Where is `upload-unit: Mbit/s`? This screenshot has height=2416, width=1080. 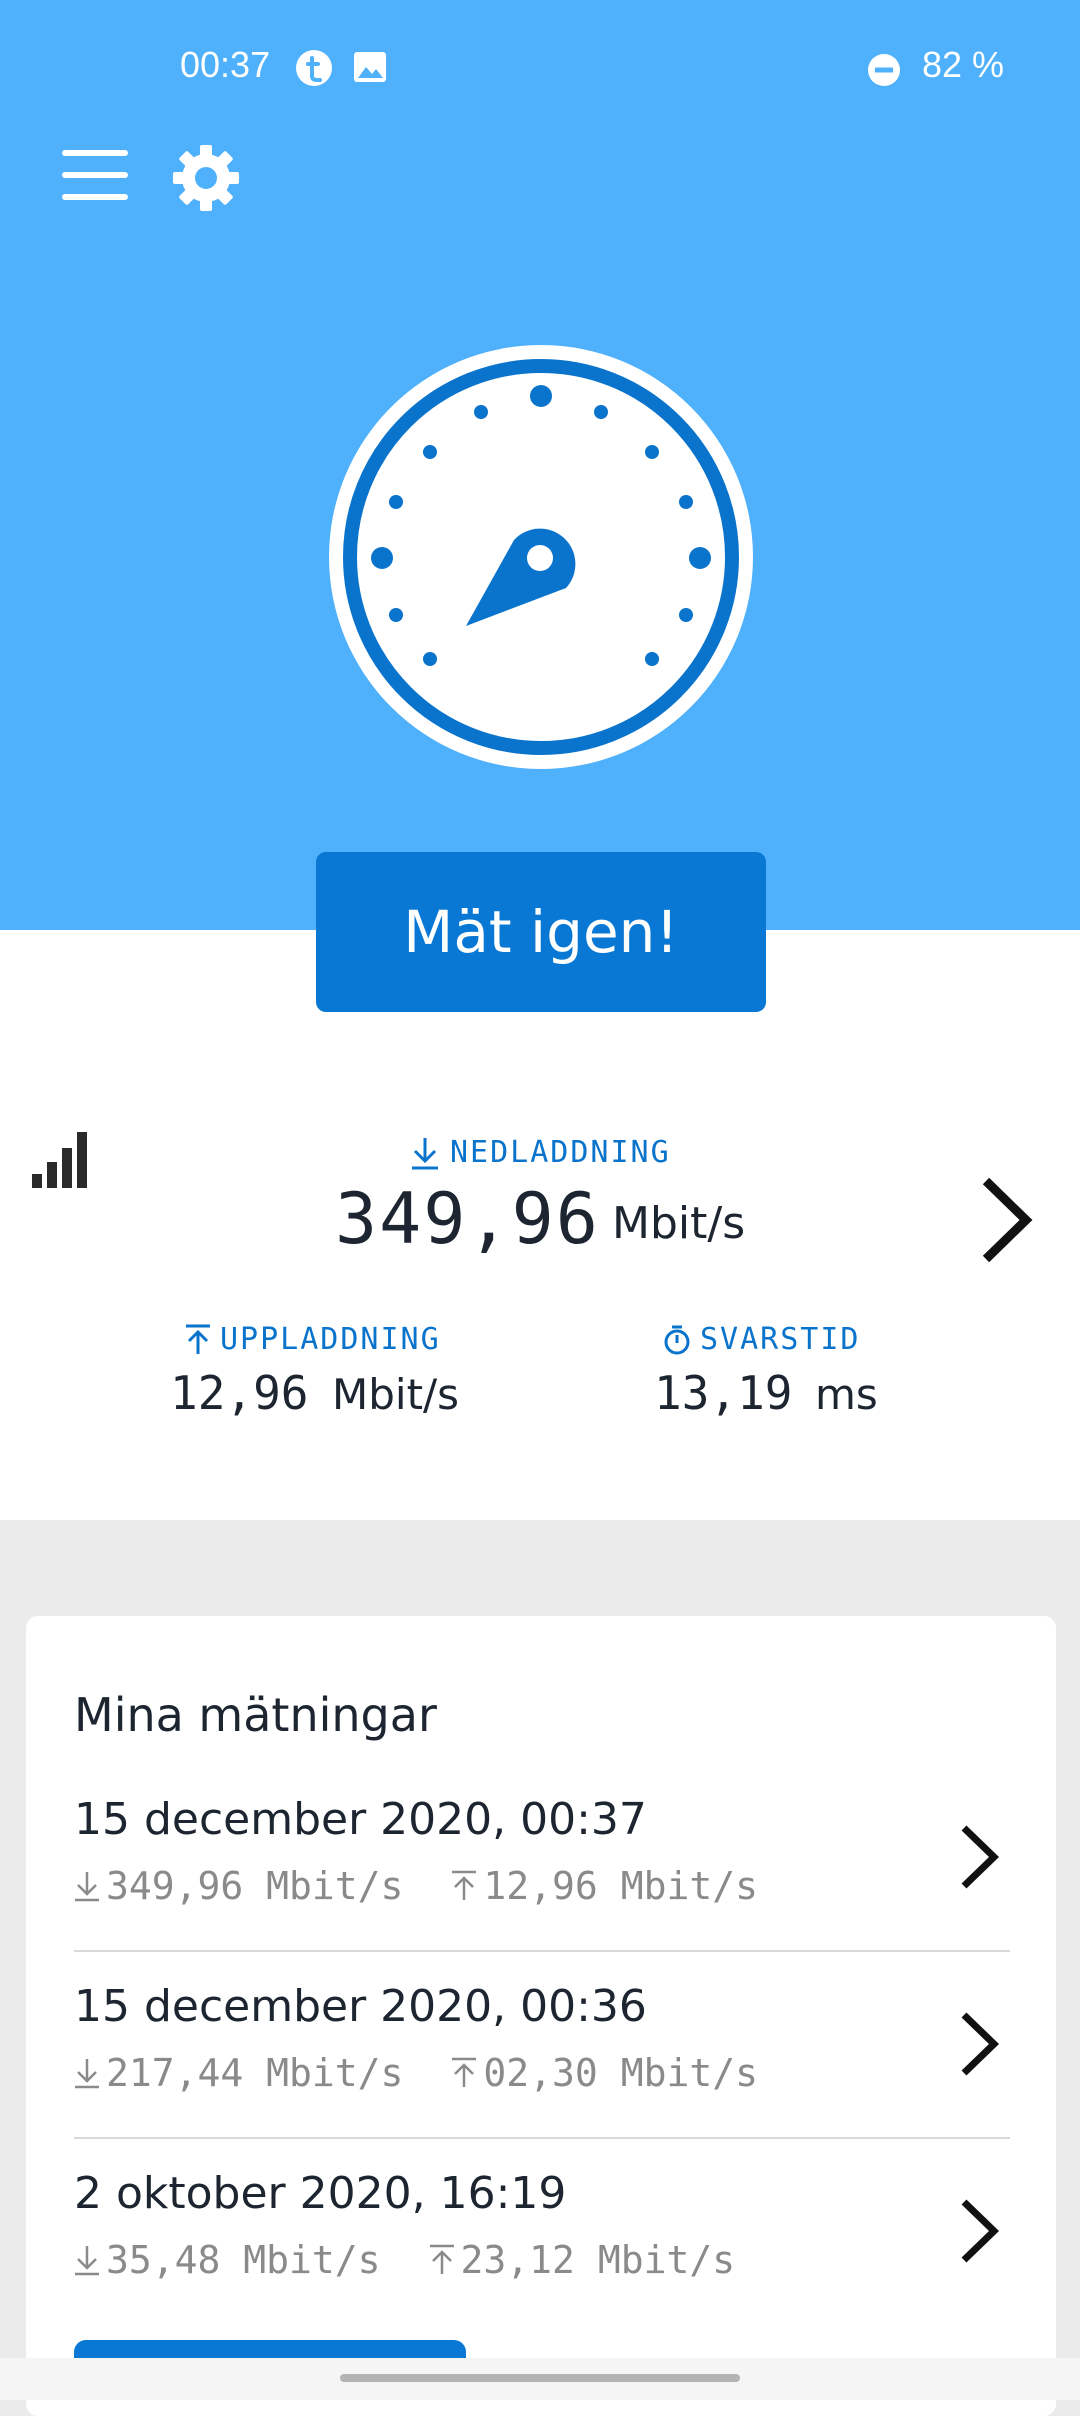 upload-unit: Mbit/s is located at coordinates (396, 1394).